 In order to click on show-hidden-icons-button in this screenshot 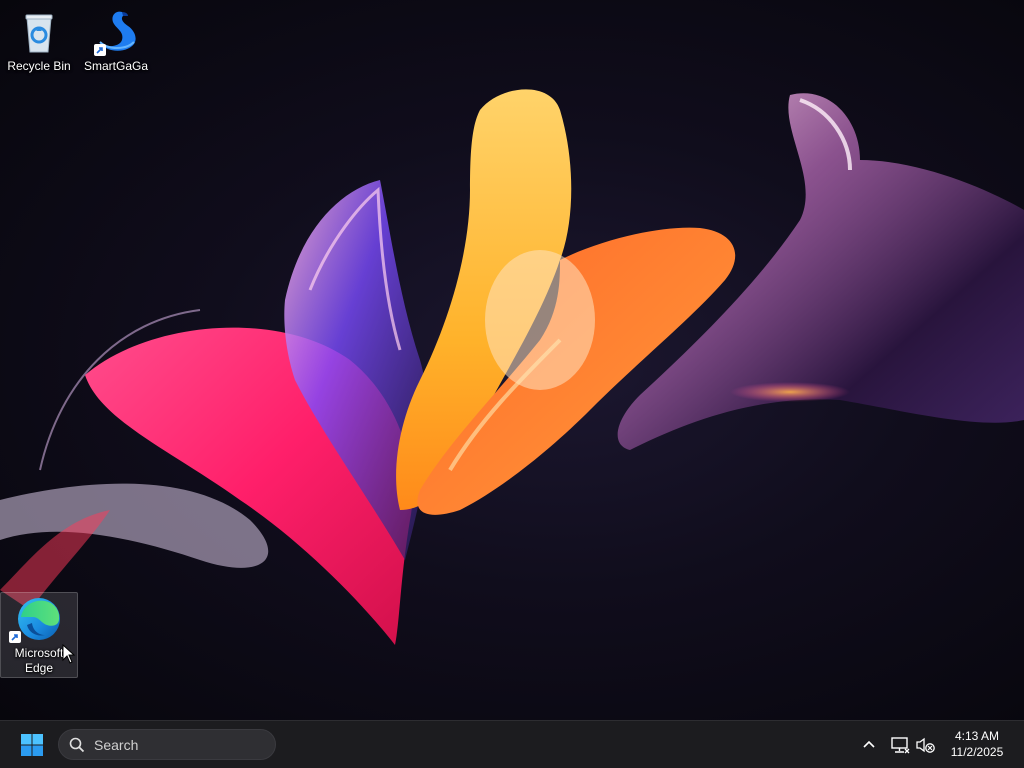, I will do `click(869, 745)`.